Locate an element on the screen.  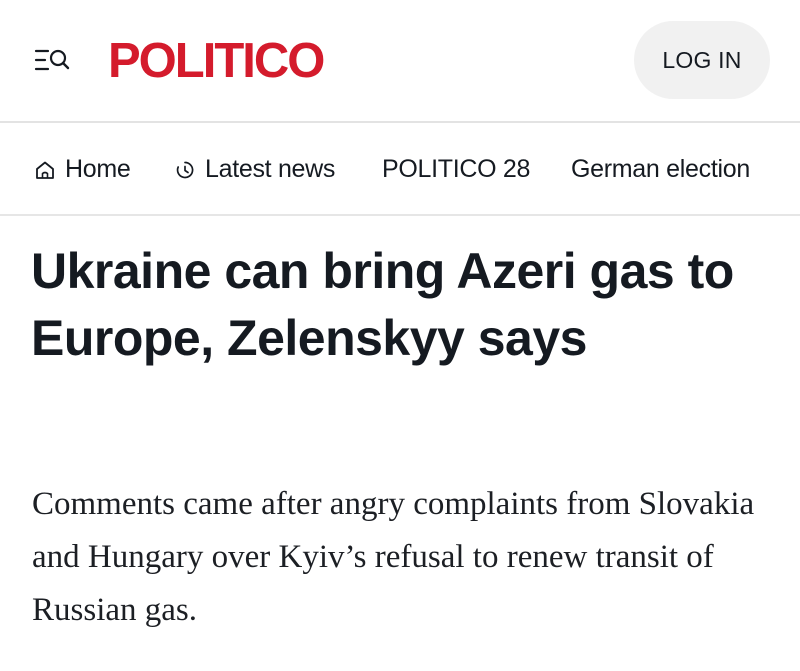
nav-item-label: Home is located at coordinates (98, 169).